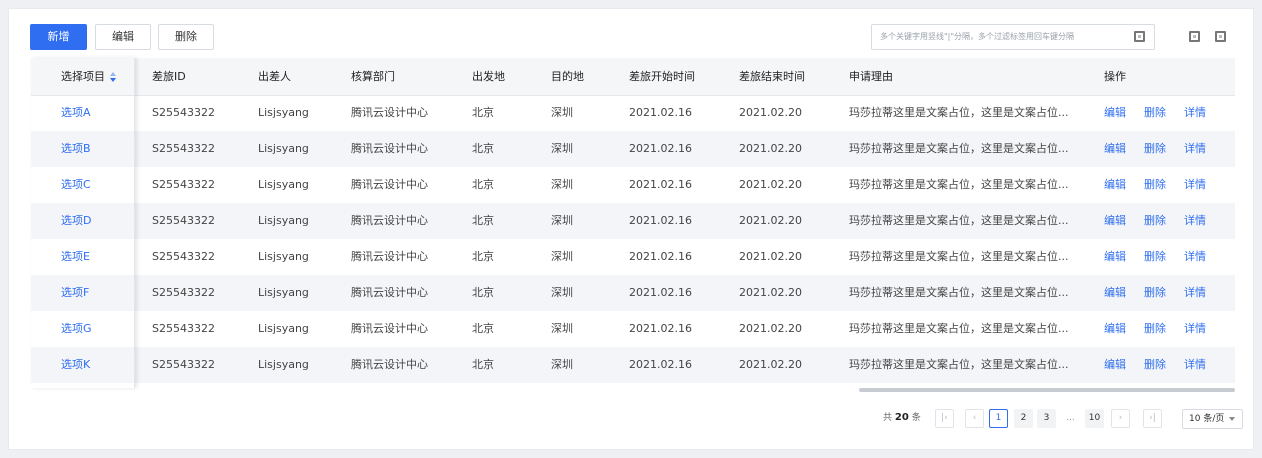 Image resolution: width=1262 pixels, height=458 pixels. What do you see at coordinates (901, 417) in the screenshot?
I see `total-count: 20` at bounding box center [901, 417].